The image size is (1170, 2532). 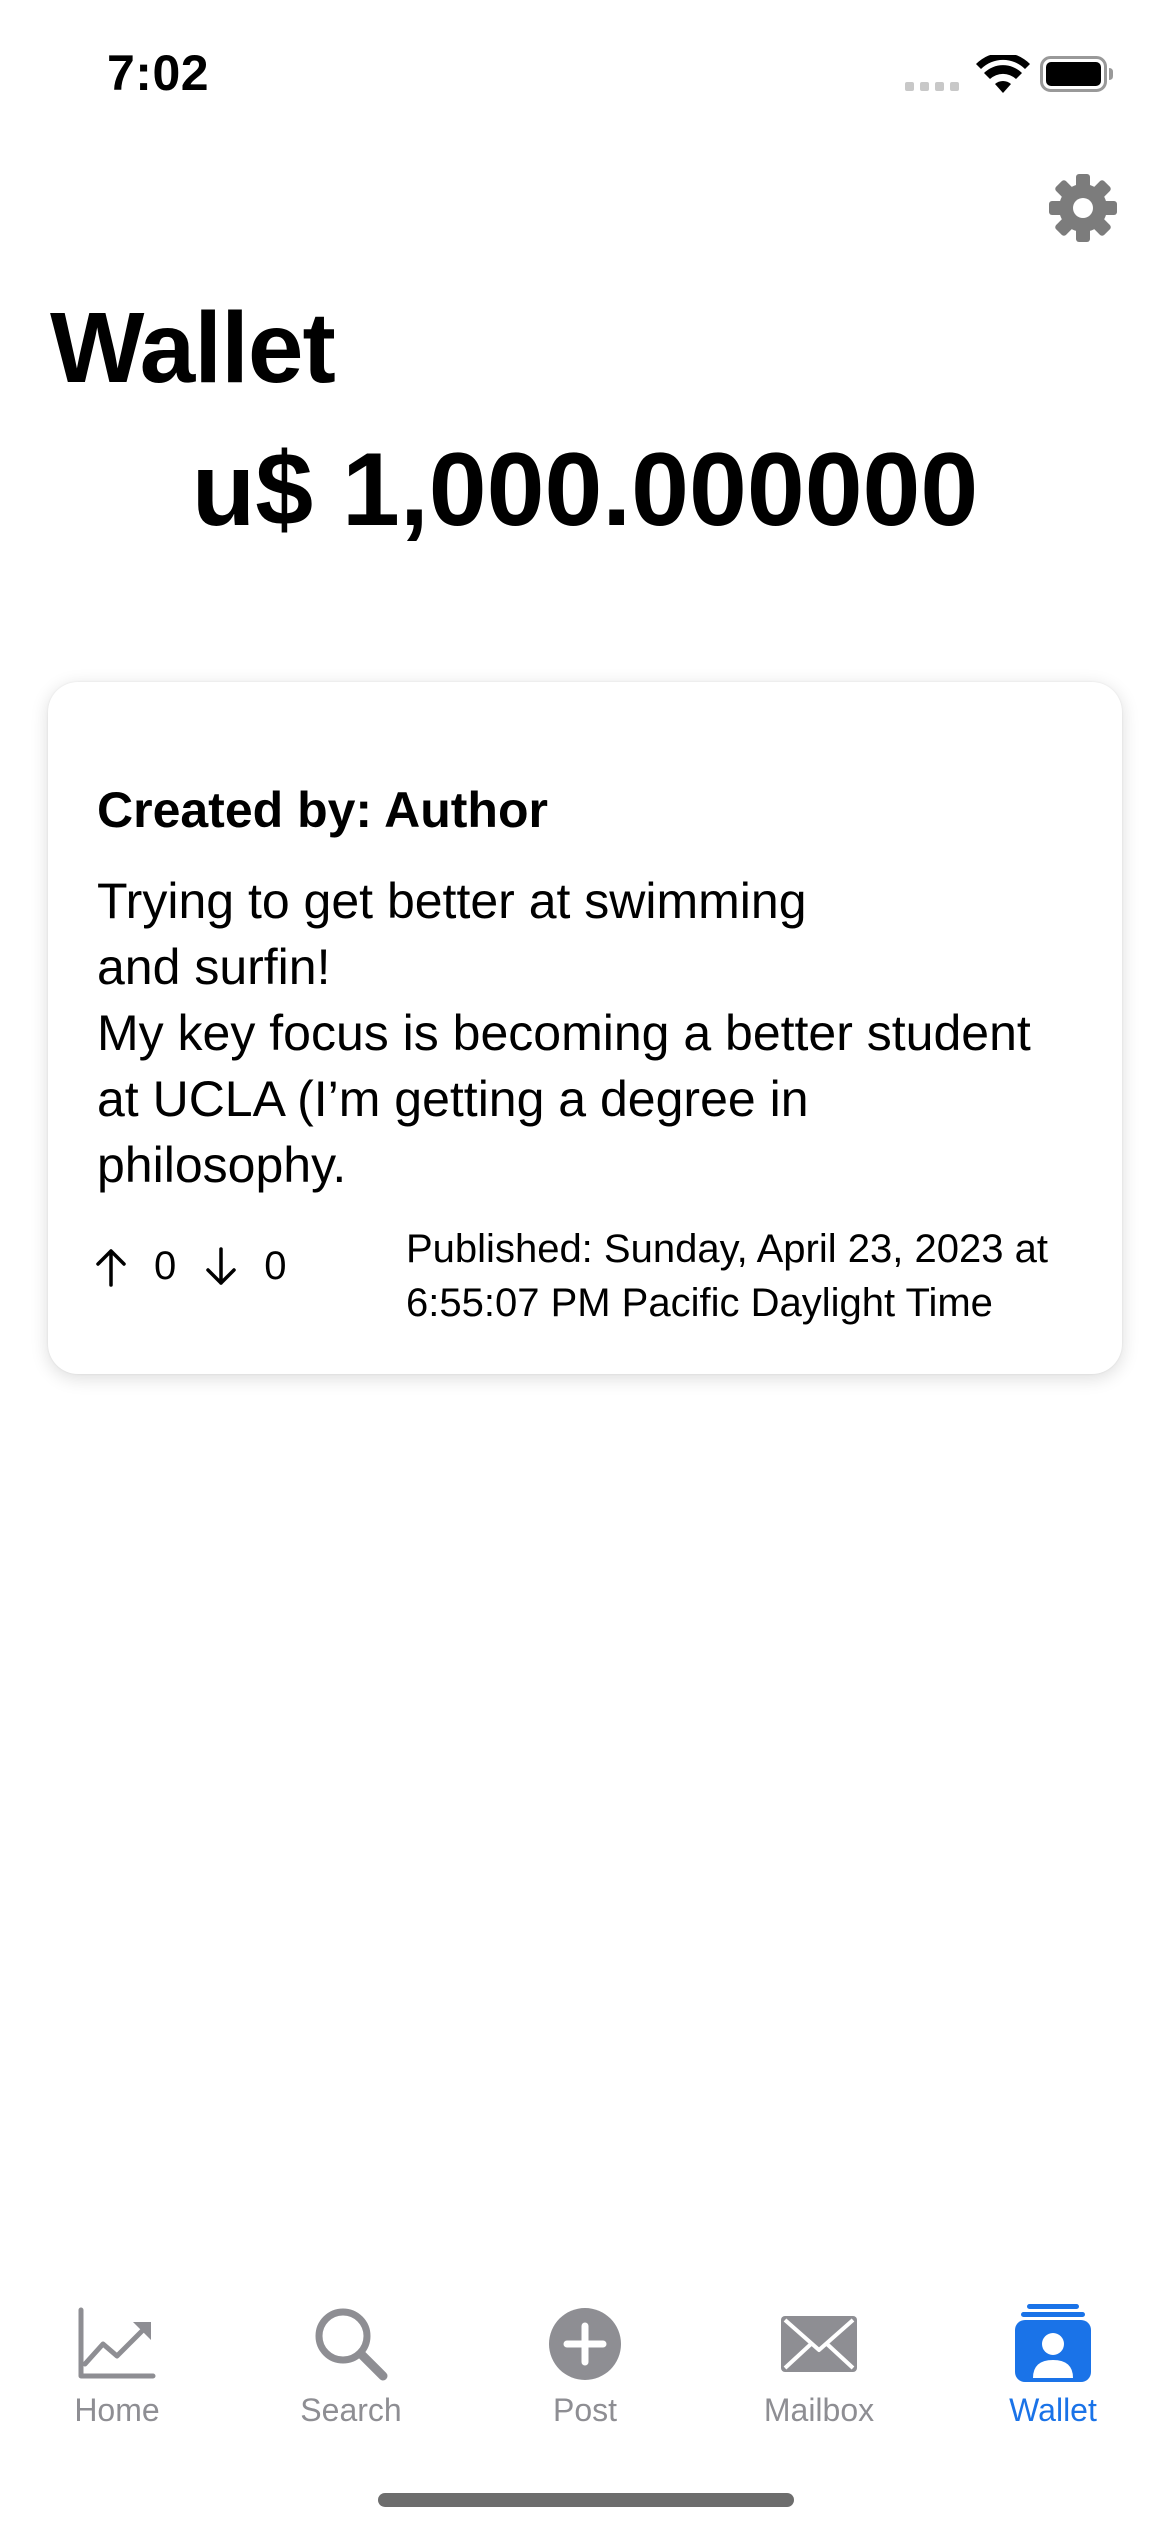 I want to click on plus-circle-icon, so click(x=585, y=2344).